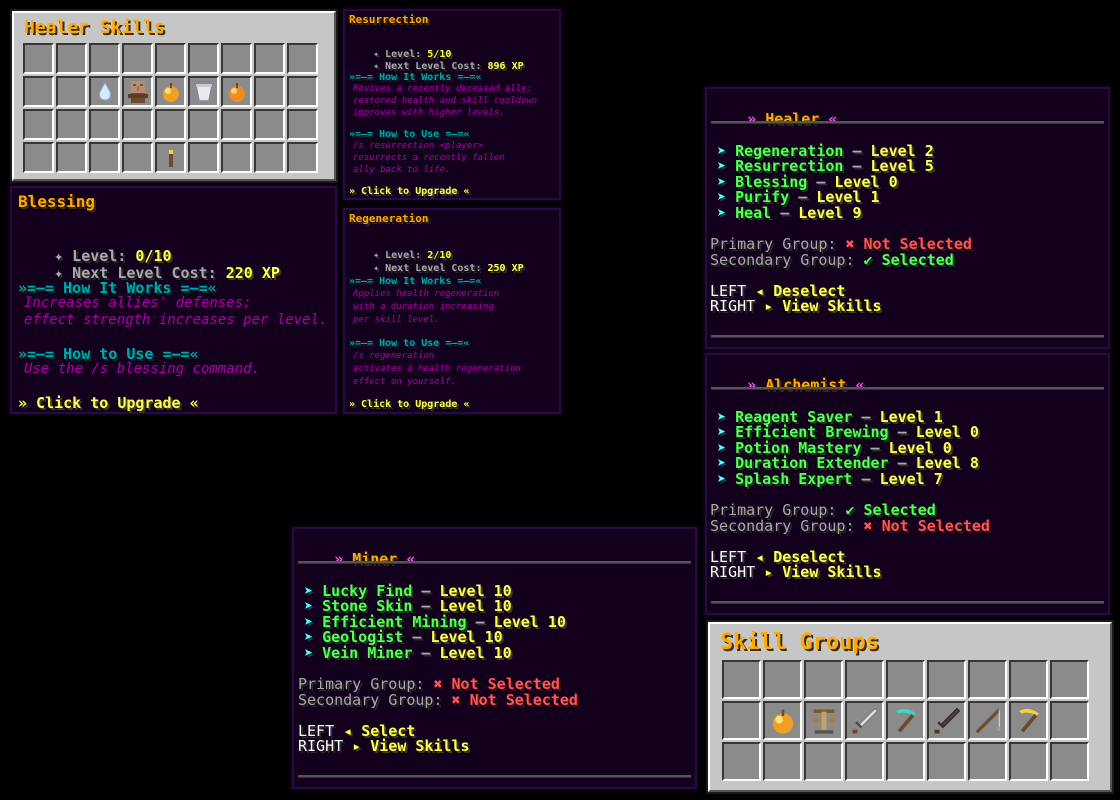  I want to click on usage-line: Use the /s blessing command., so click(142, 369).